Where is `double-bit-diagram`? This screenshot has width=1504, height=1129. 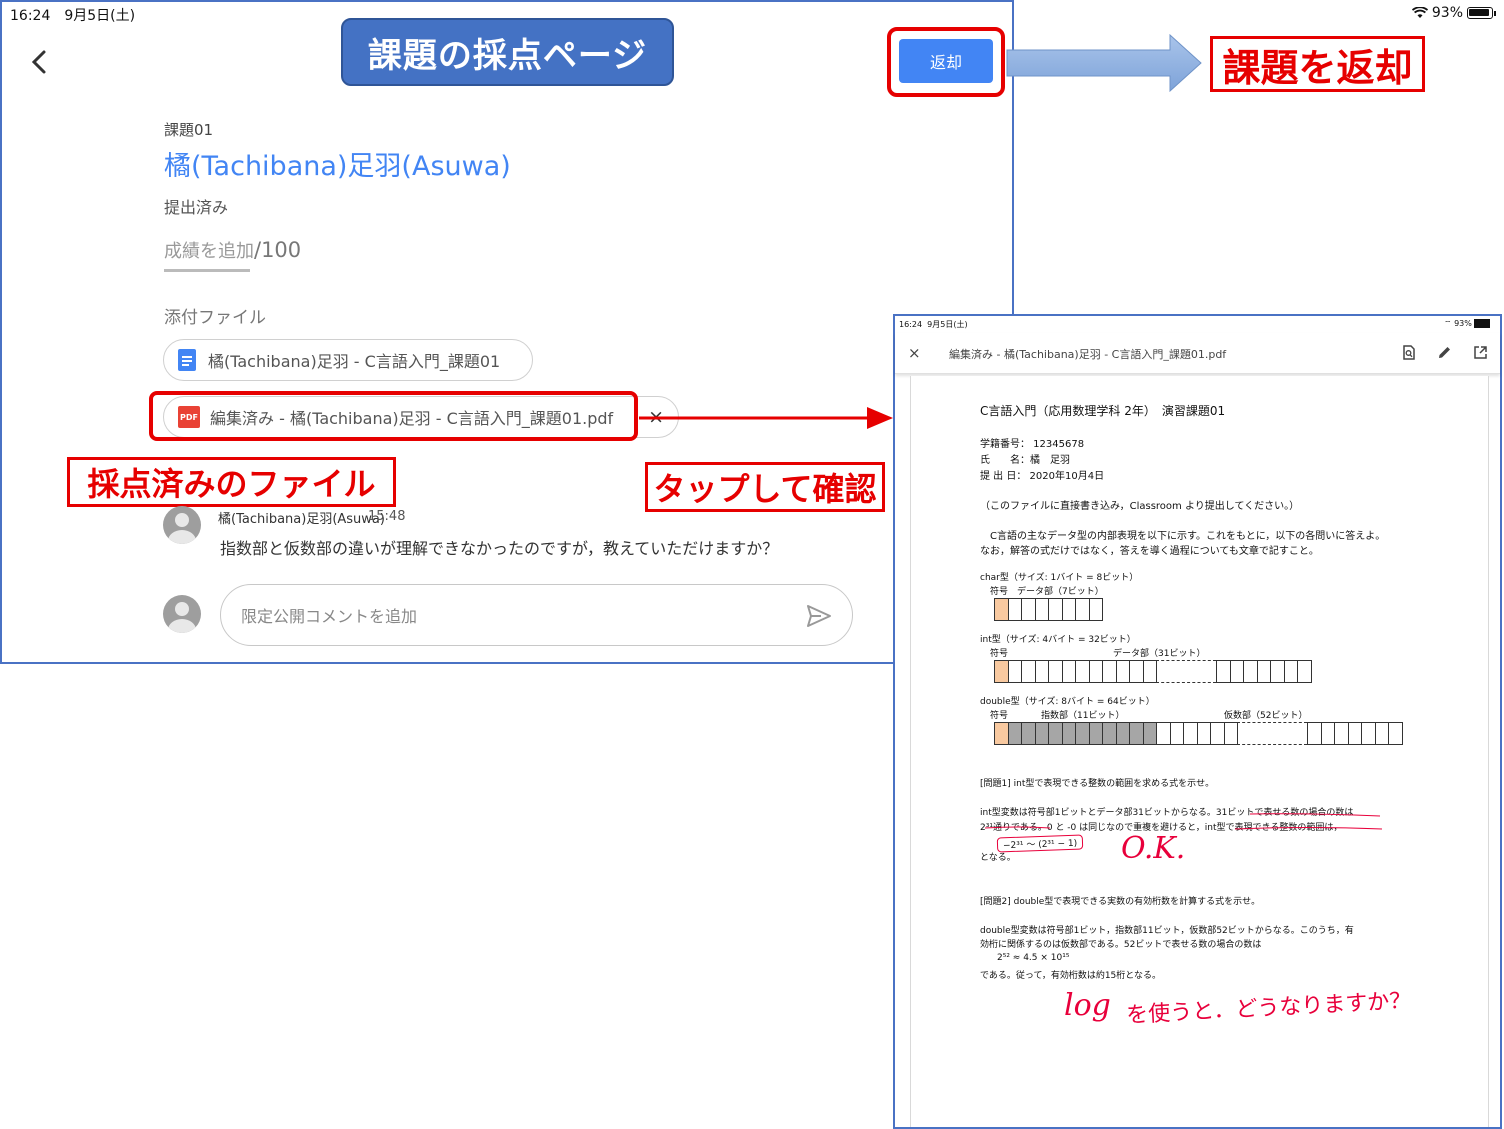 double-bit-diagram is located at coordinates (1198, 733).